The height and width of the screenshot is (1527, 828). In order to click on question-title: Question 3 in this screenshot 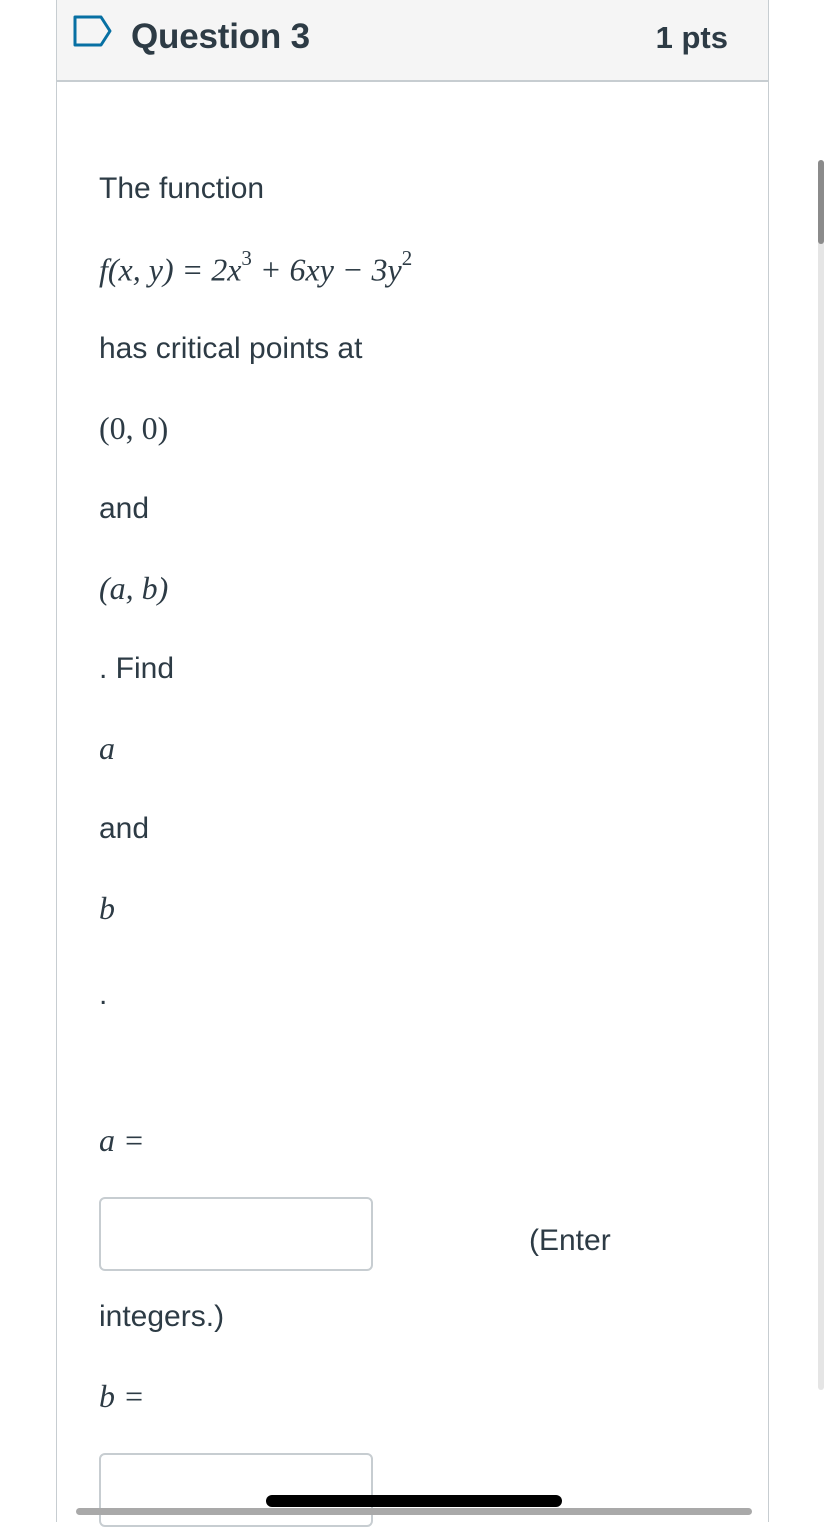, I will do `click(220, 36)`.